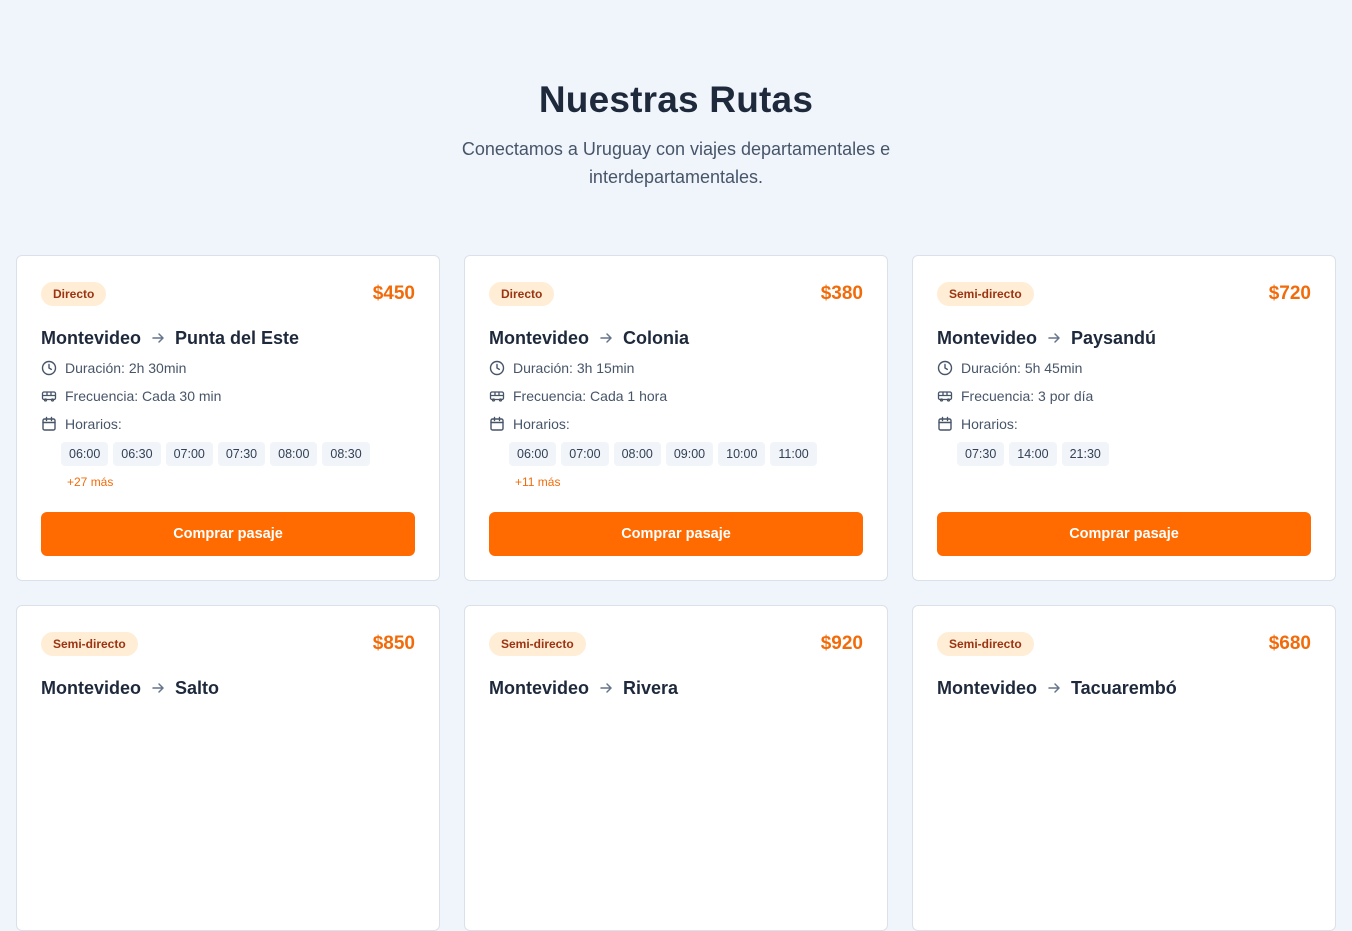 The width and height of the screenshot is (1352, 931). What do you see at coordinates (1066, 396) in the screenshot?
I see `frequency-value: 3 por día` at bounding box center [1066, 396].